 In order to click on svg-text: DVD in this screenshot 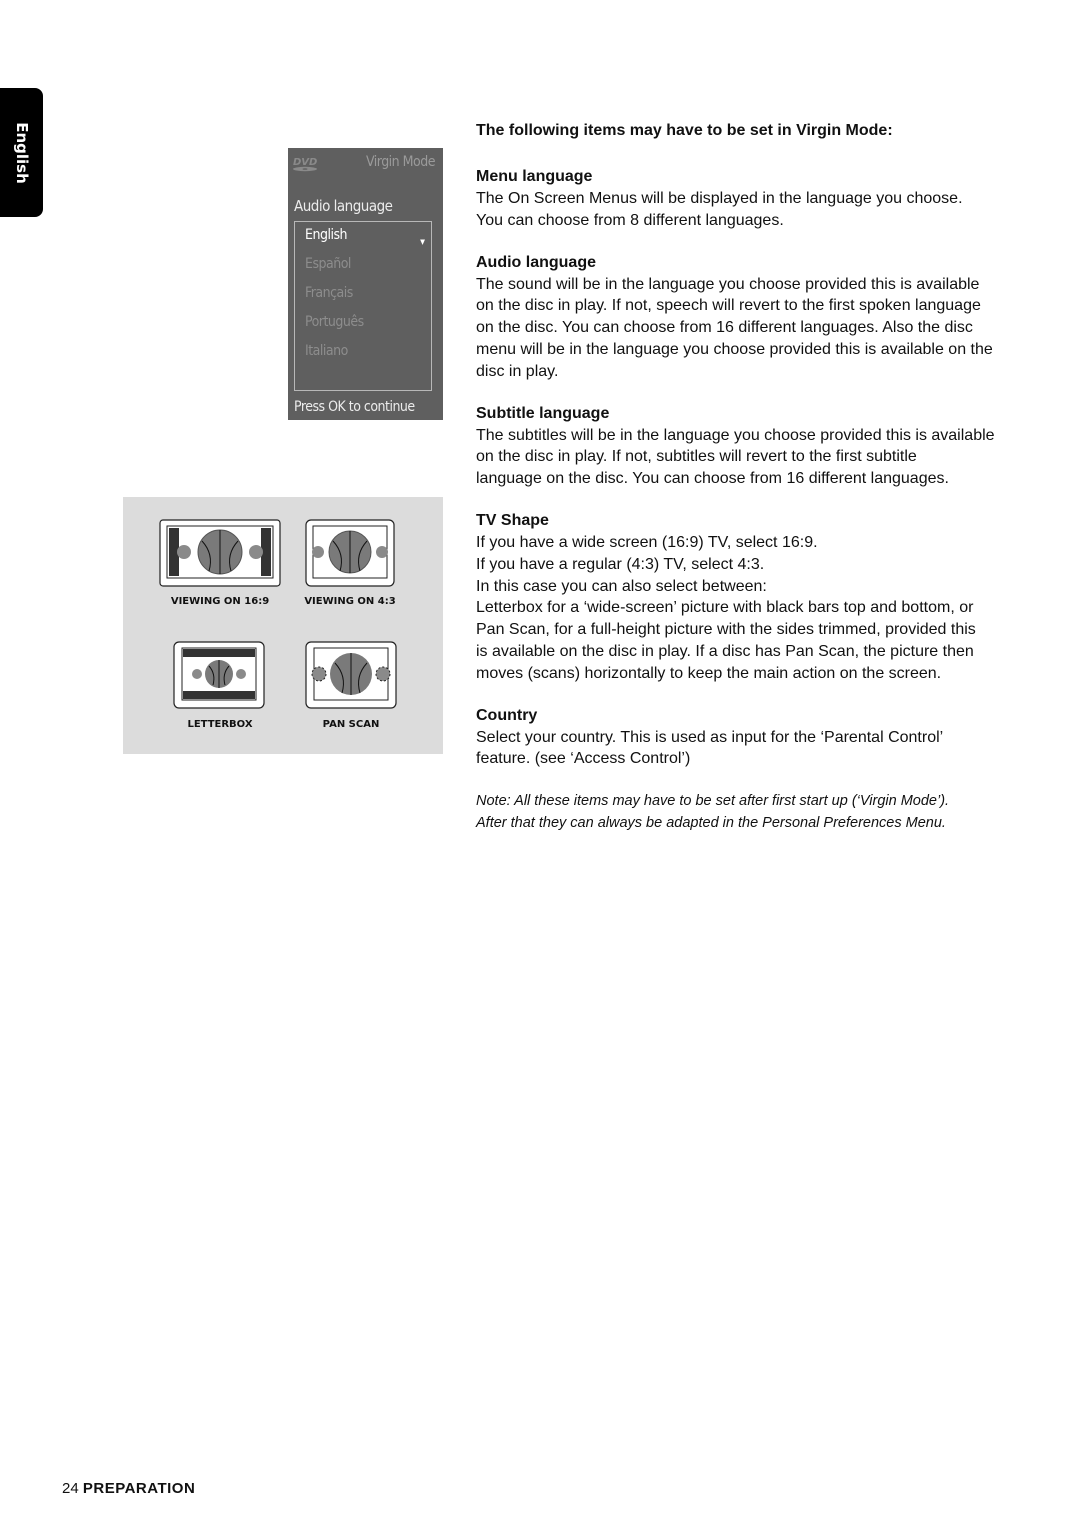, I will do `click(305, 162)`.